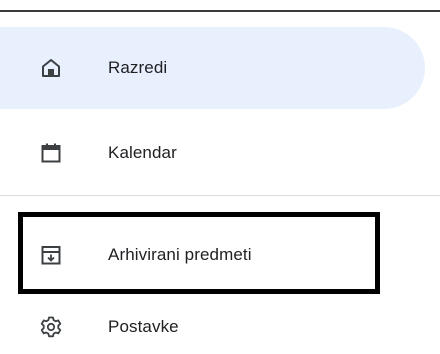 The width and height of the screenshot is (440, 354). What do you see at coordinates (220, 11) in the screenshot?
I see `top-divider` at bounding box center [220, 11].